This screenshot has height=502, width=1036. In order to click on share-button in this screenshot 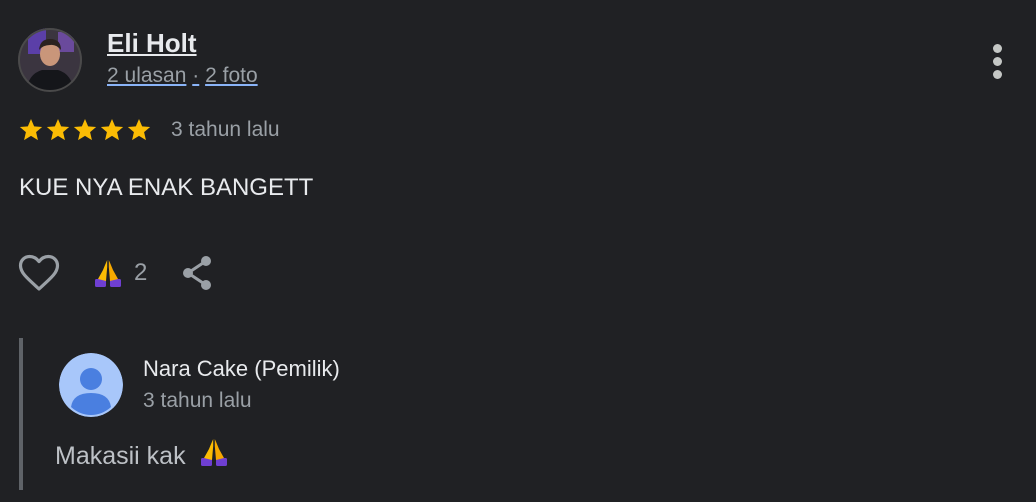, I will do `click(197, 273)`.